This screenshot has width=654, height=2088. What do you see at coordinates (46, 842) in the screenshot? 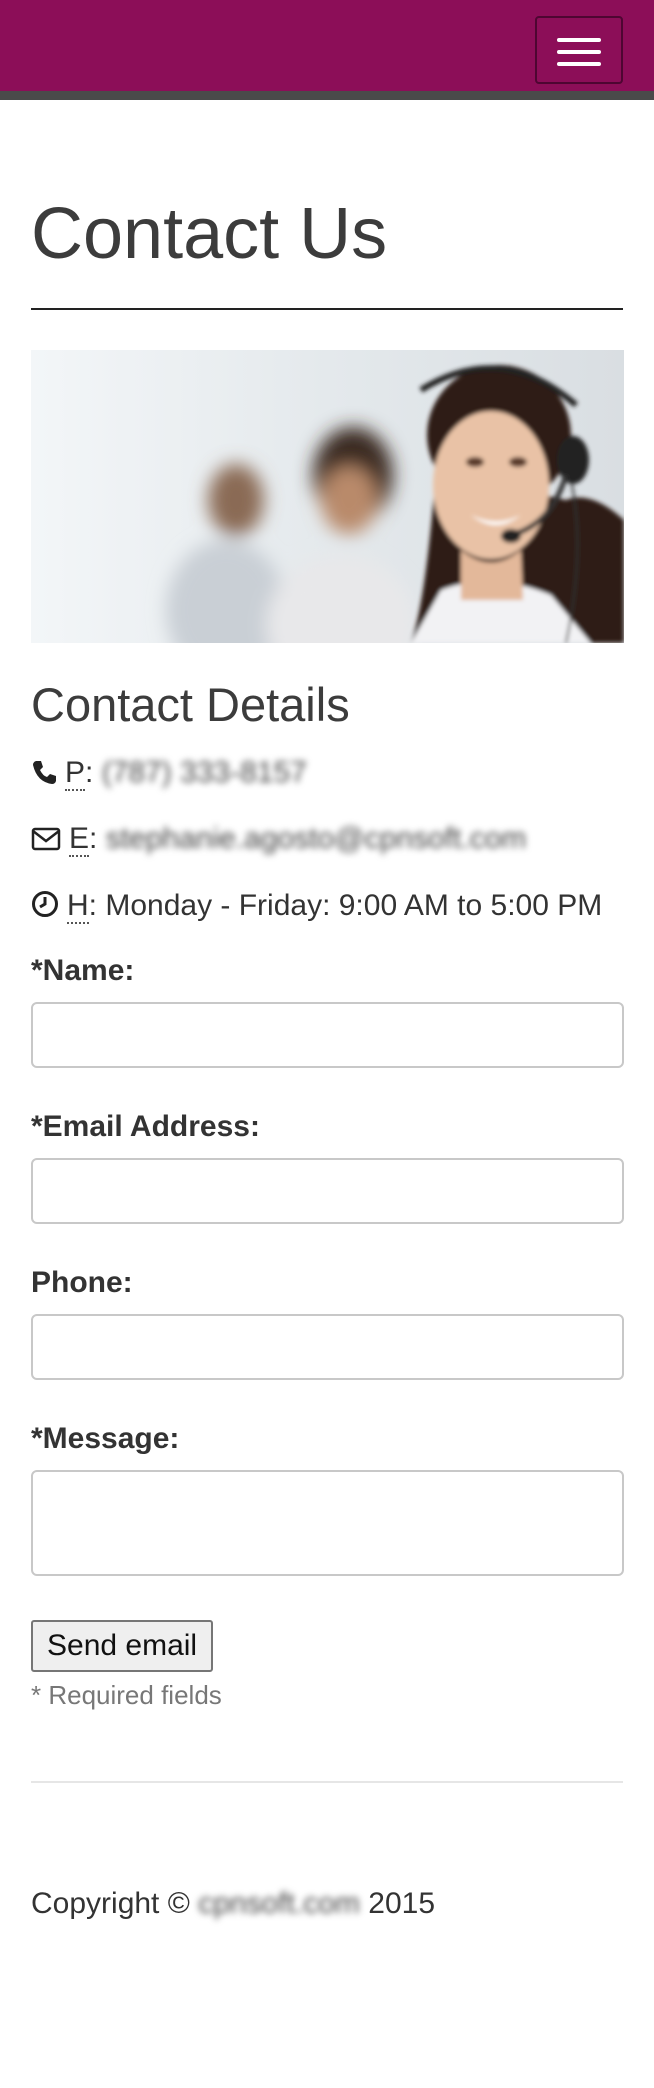
I see `envelope-icon` at bounding box center [46, 842].